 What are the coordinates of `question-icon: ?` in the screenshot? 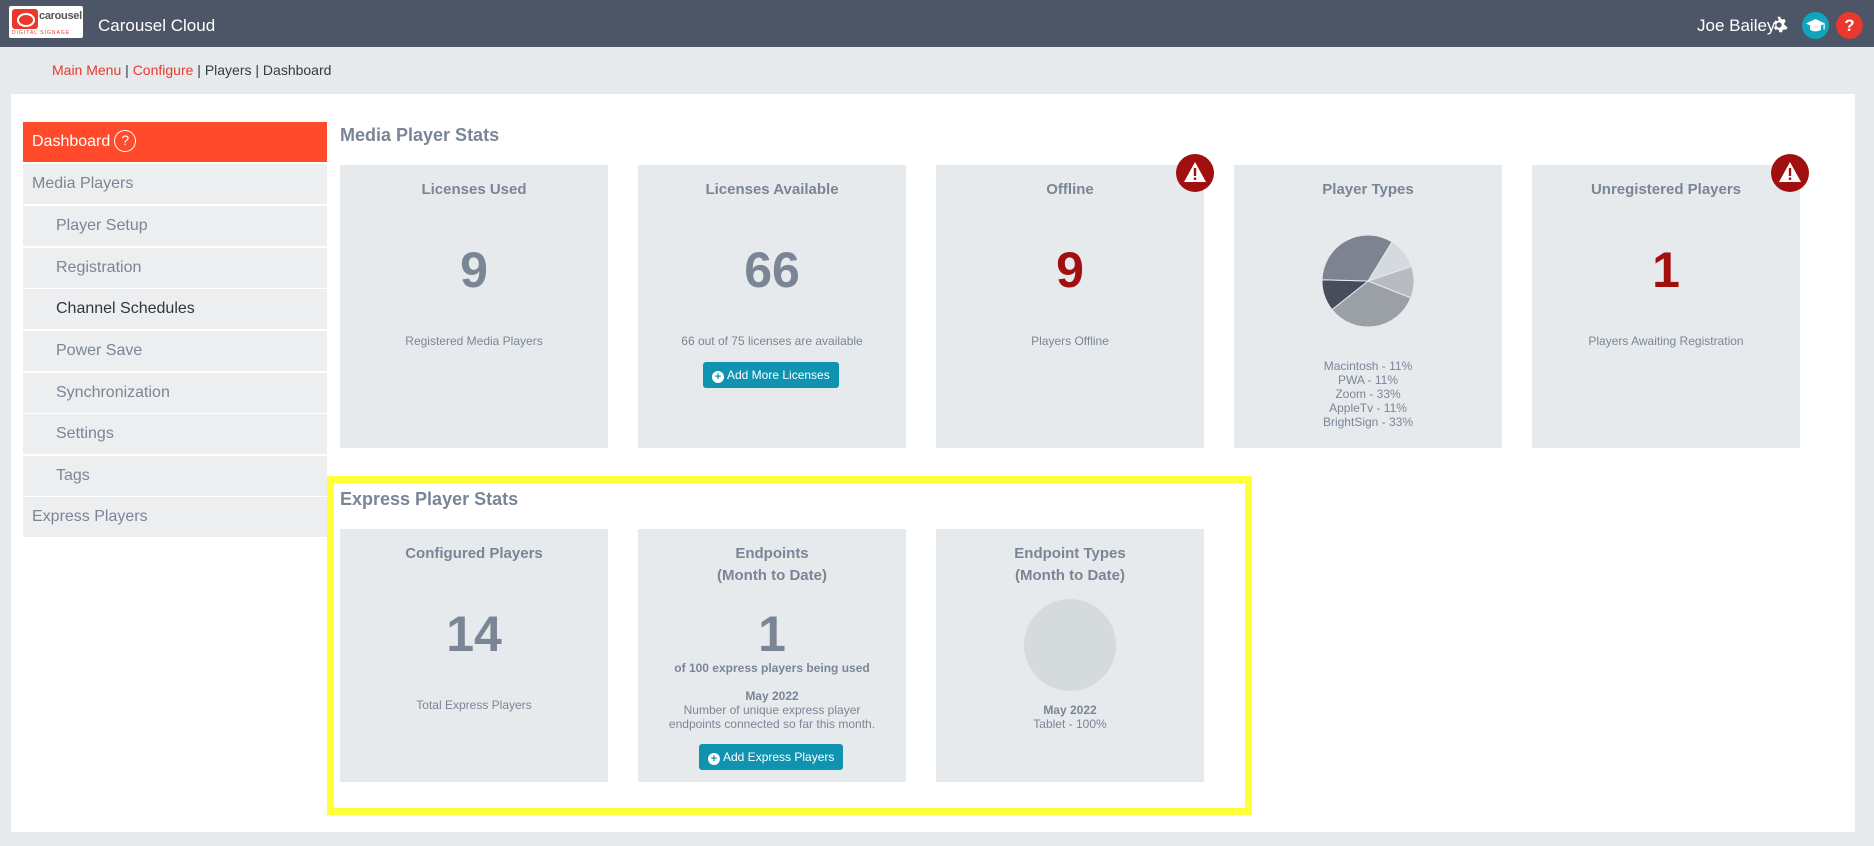 It's located at (1849, 25).